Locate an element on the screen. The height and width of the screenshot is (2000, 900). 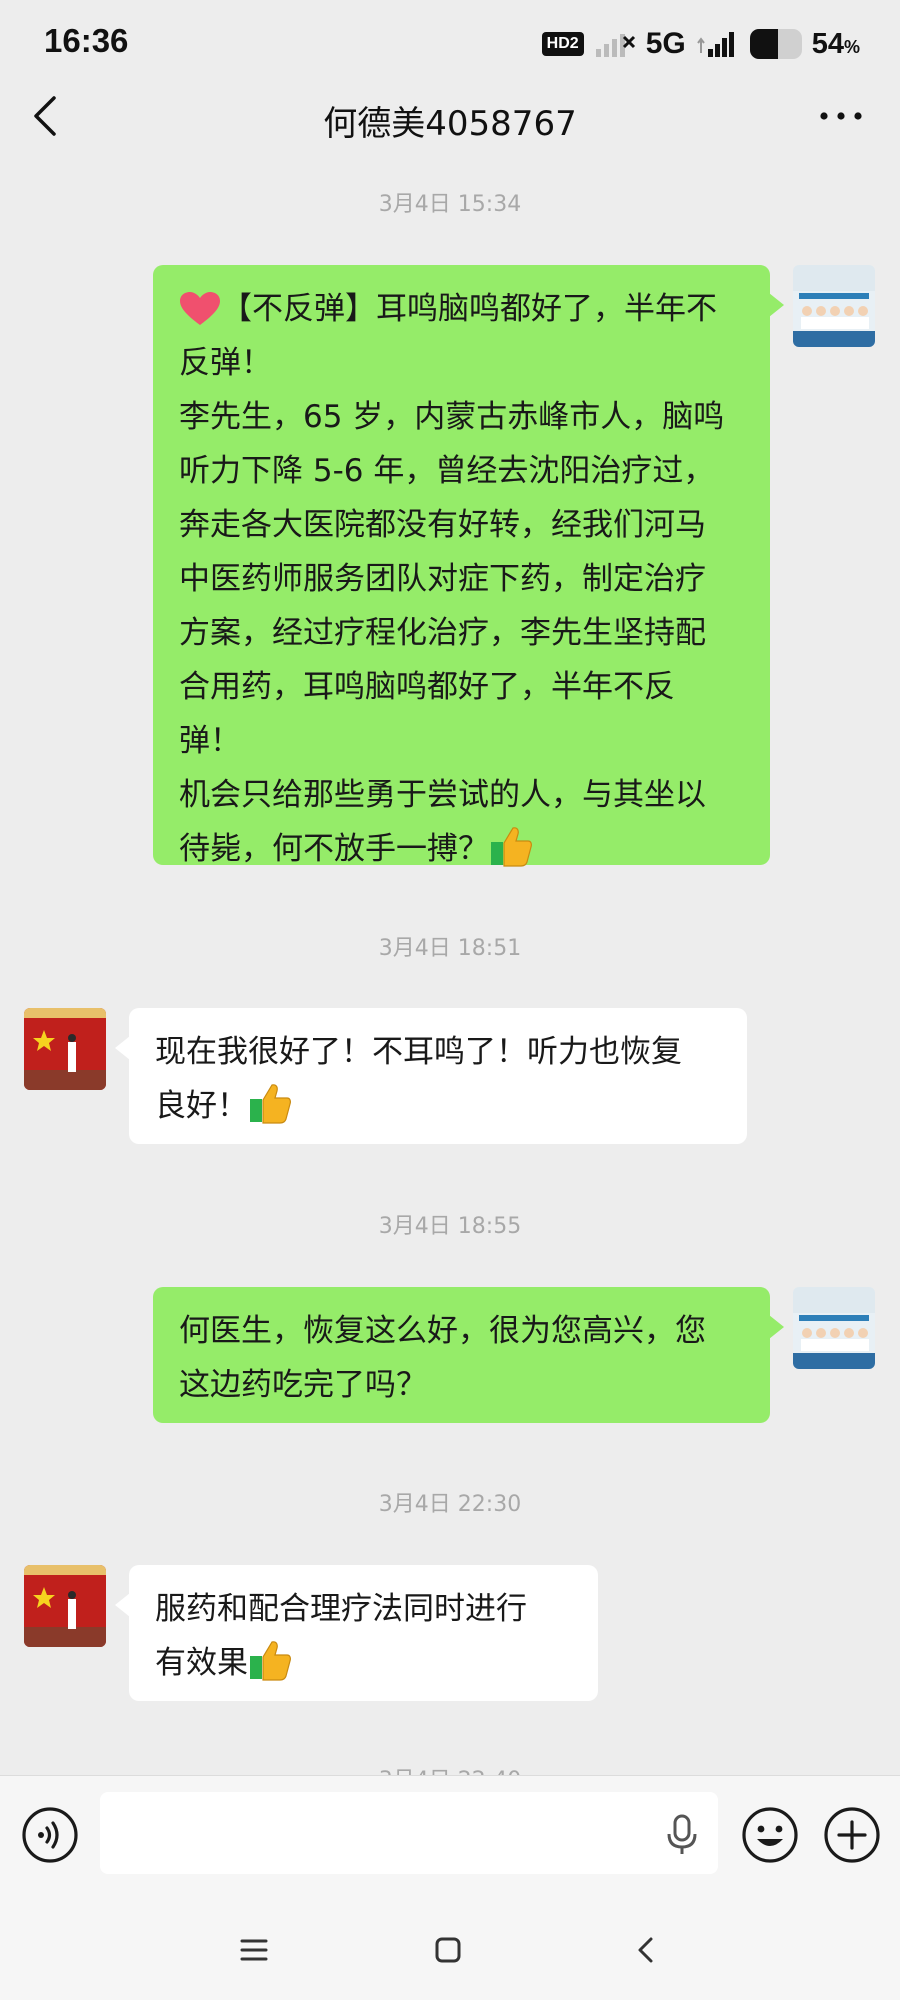
status-time: 16:36 is located at coordinates (86, 40).